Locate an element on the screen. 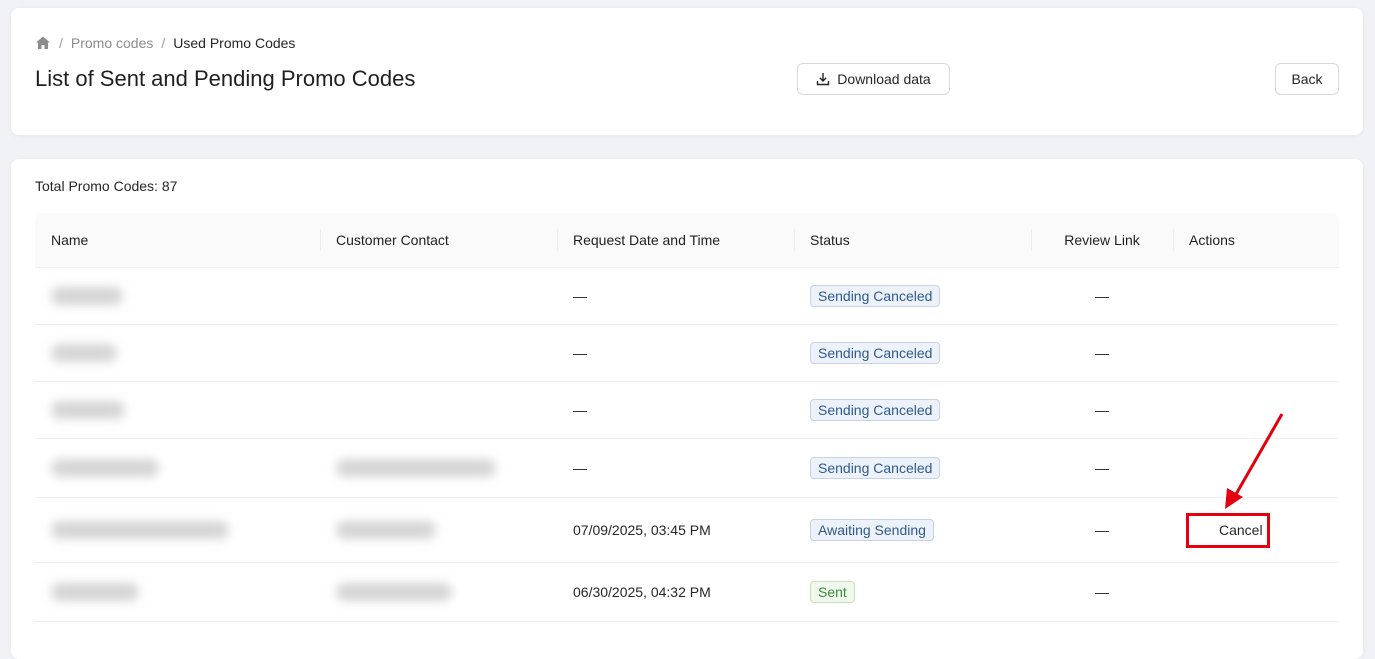 The width and height of the screenshot is (1375, 659). status-badge: Sent is located at coordinates (832, 592).